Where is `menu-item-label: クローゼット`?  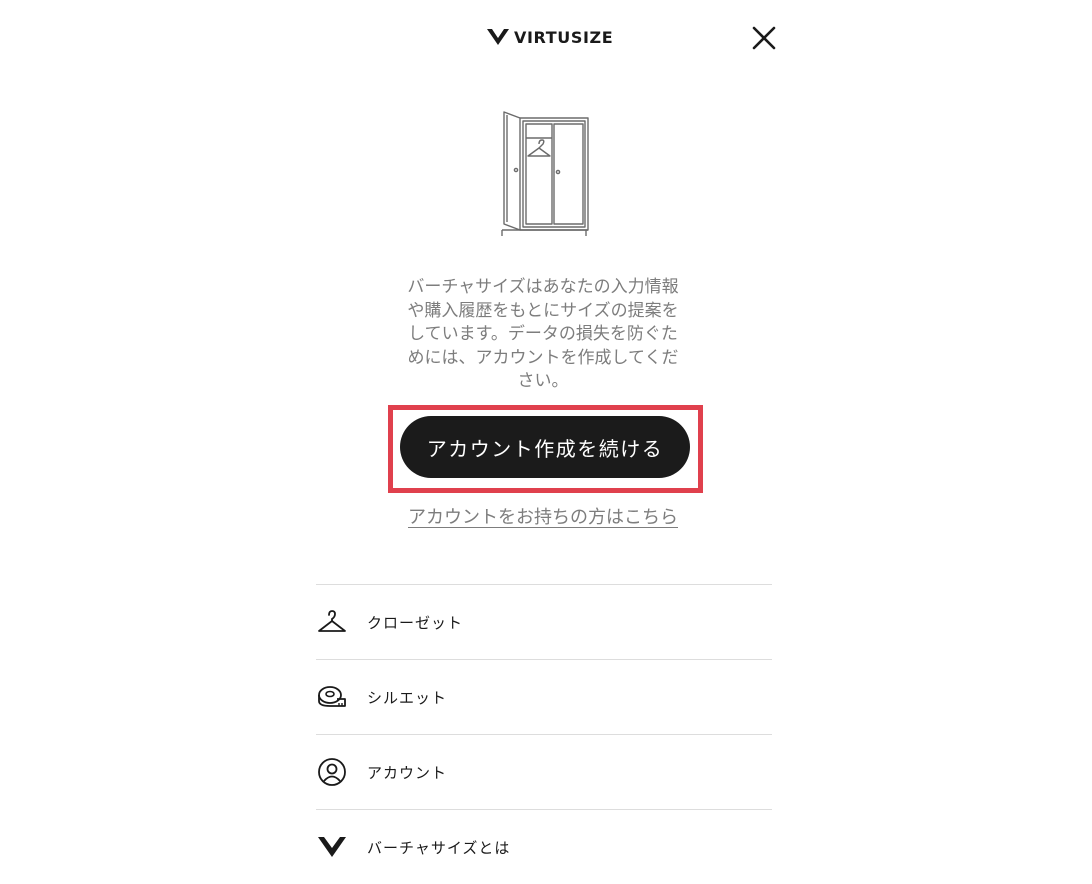 menu-item-label: クローゼット is located at coordinates (415, 622).